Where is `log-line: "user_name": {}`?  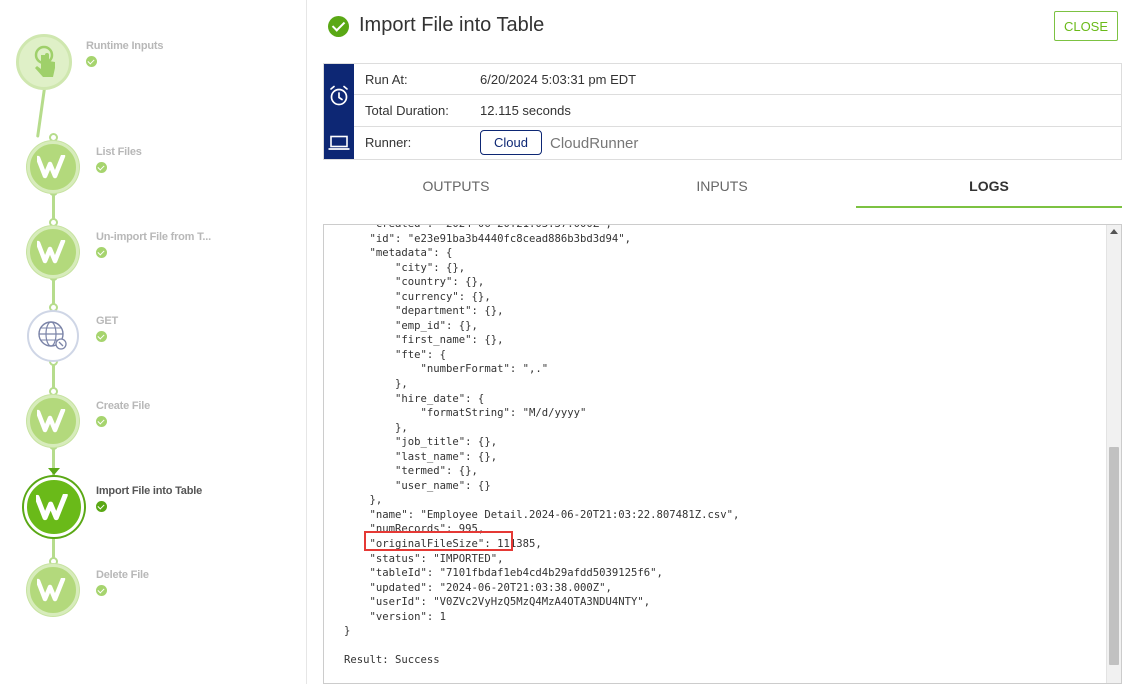 log-line: "user_name": {} is located at coordinates (417, 485).